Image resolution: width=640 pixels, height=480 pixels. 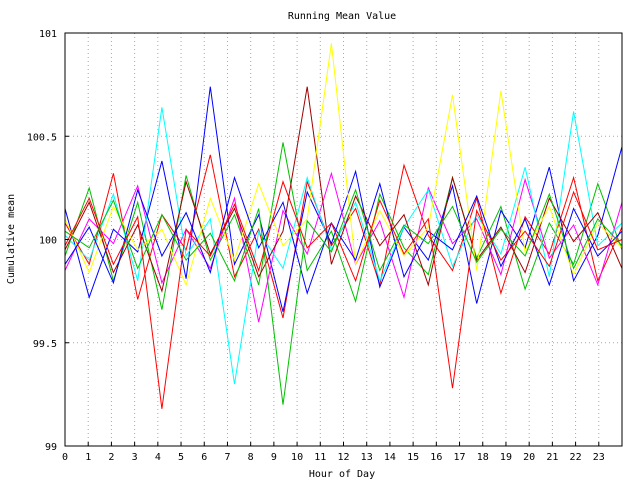 What do you see at coordinates (48, 241) in the screenshot?
I see `y-tick-label: 100` at bounding box center [48, 241].